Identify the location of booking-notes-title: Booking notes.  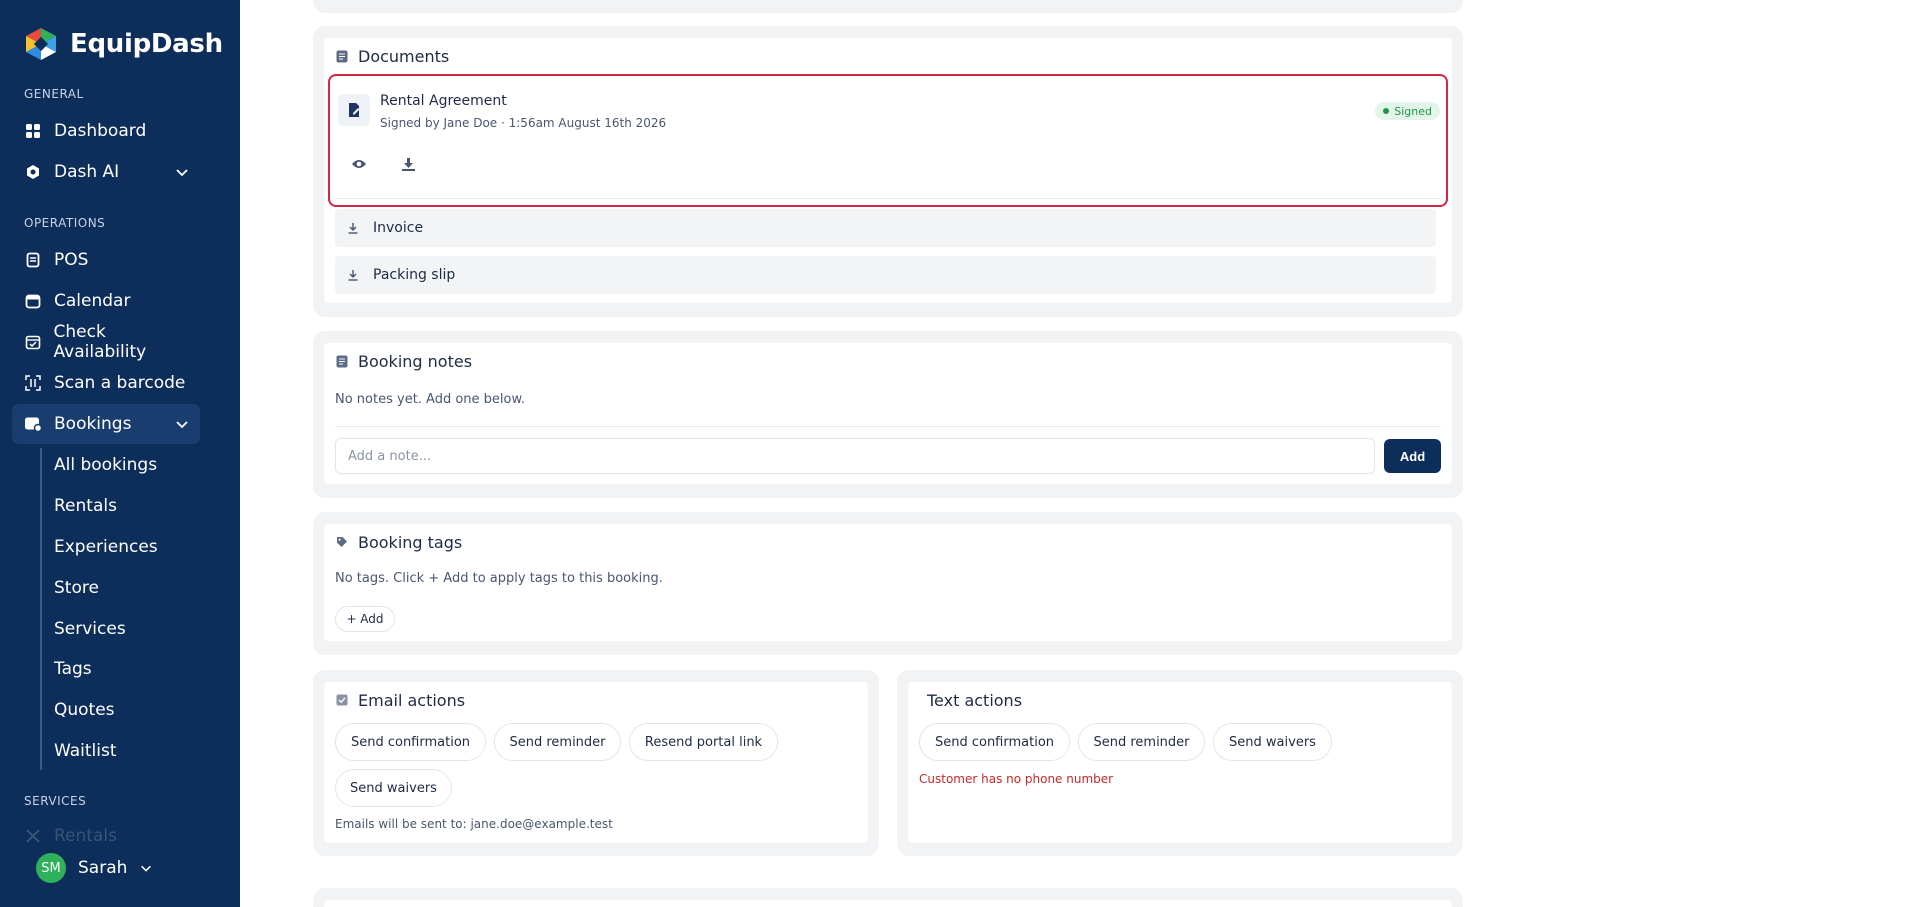
(404, 361).